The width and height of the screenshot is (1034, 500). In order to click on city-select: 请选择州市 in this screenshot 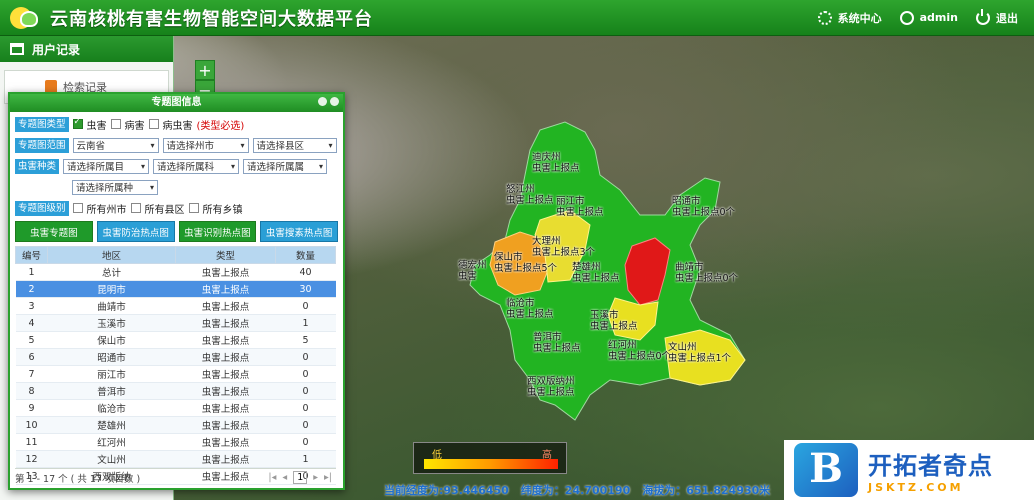, I will do `click(205, 145)`.